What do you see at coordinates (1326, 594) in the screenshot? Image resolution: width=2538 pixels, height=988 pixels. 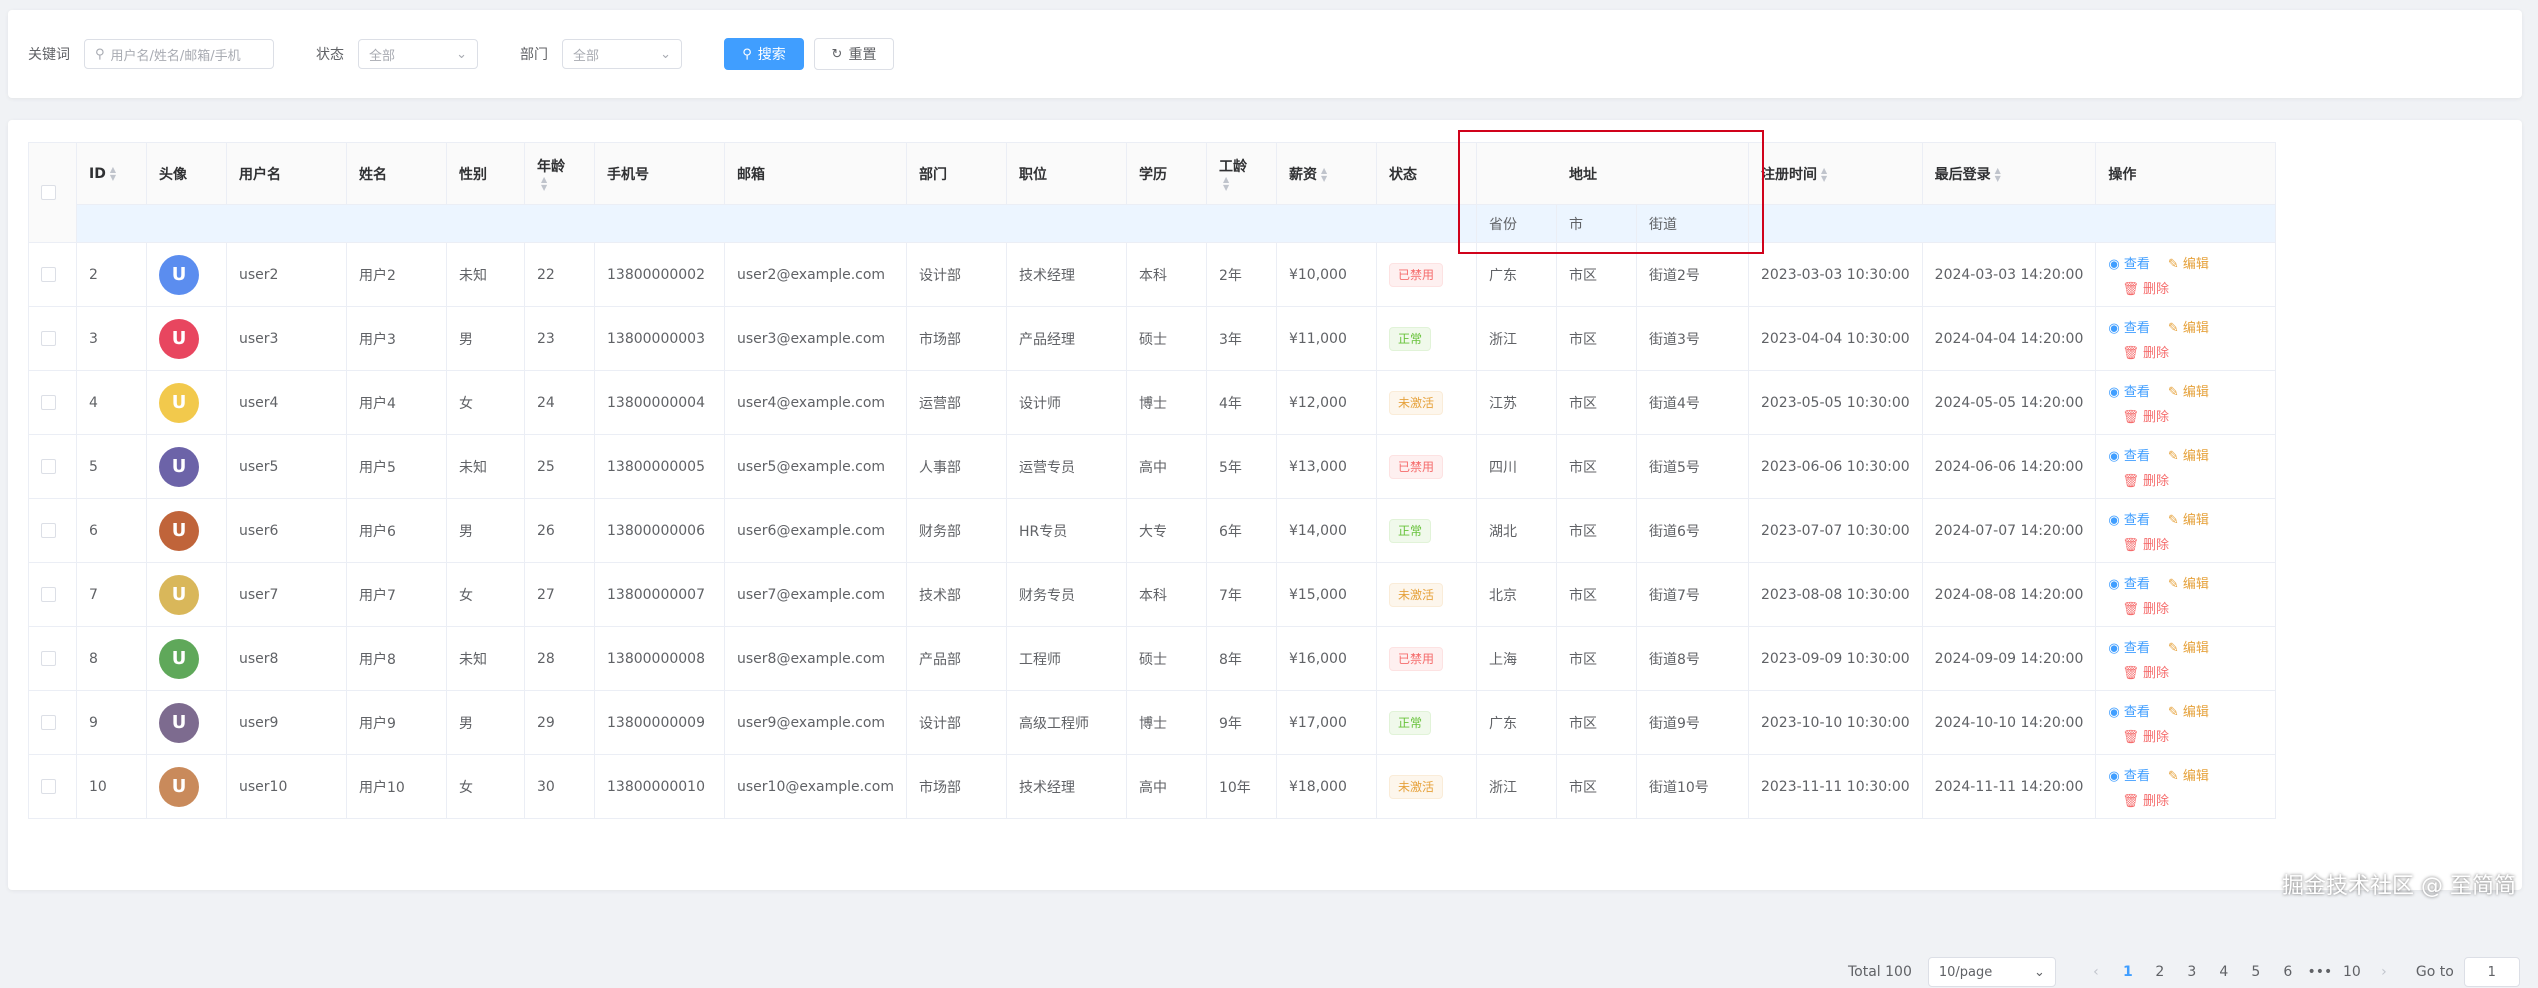 I see `cell-salary: ¥15,000` at bounding box center [1326, 594].